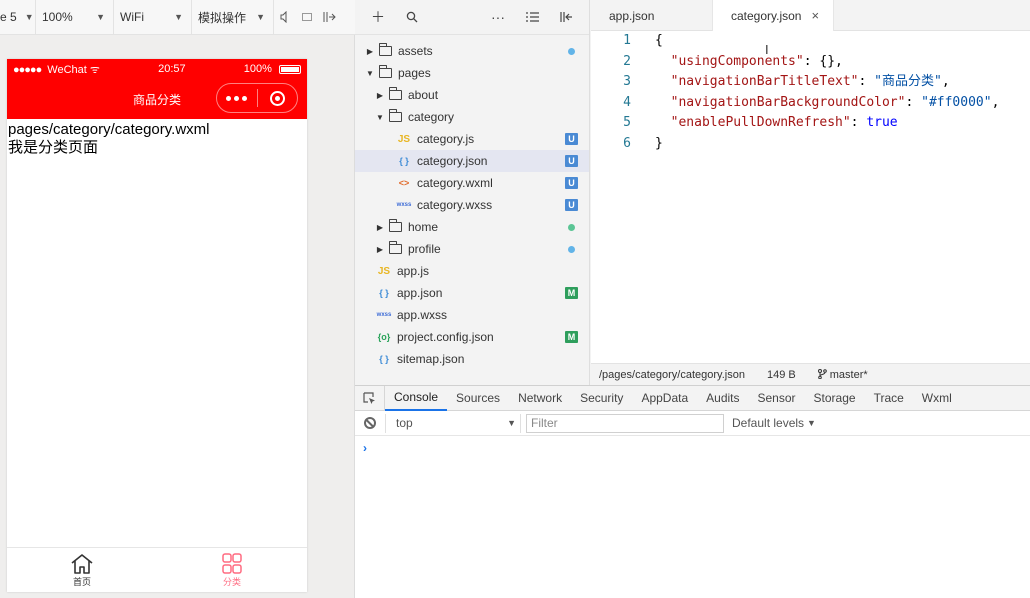 The width and height of the screenshot is (1030, 598). I want to click on mode-select: 模拟操作 ▼, so click(233, 17).